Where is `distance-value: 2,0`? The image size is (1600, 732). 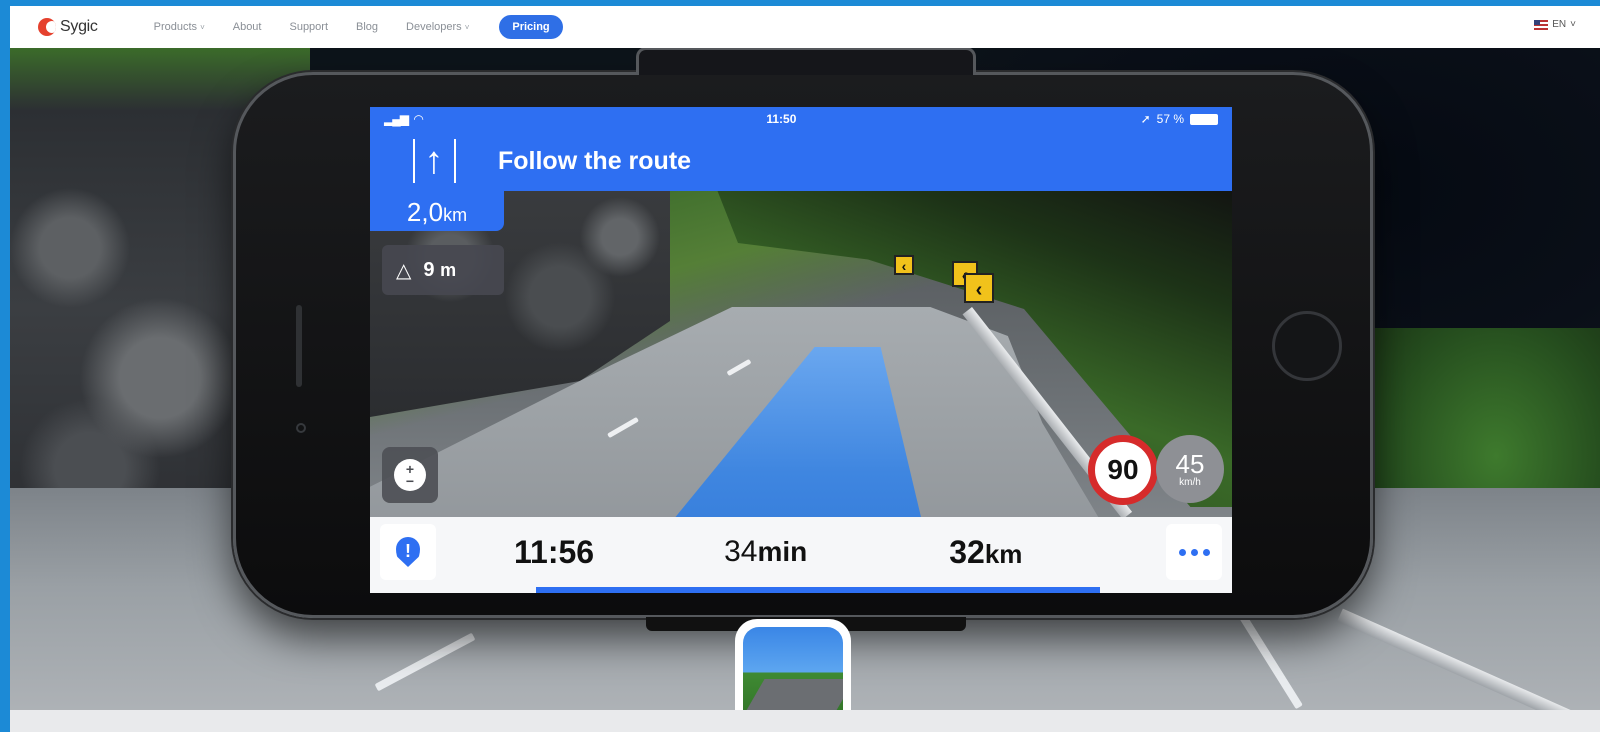 distance-value: 2,0 is located at coordinates (425, 212).